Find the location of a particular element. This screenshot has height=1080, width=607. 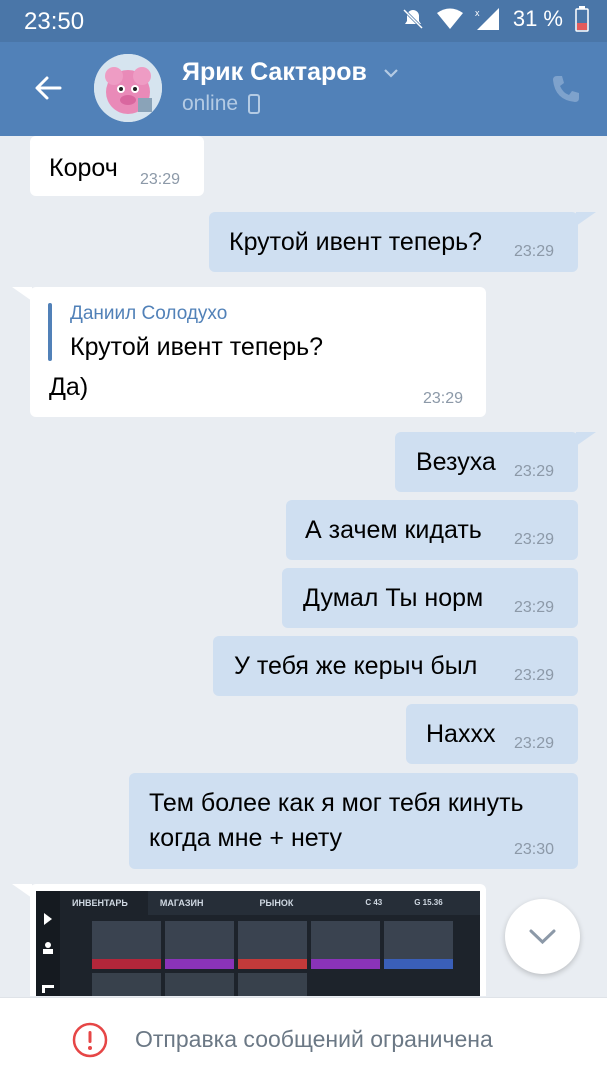

game-tab-market: РЫНОК is located at coordinates (276, 903).